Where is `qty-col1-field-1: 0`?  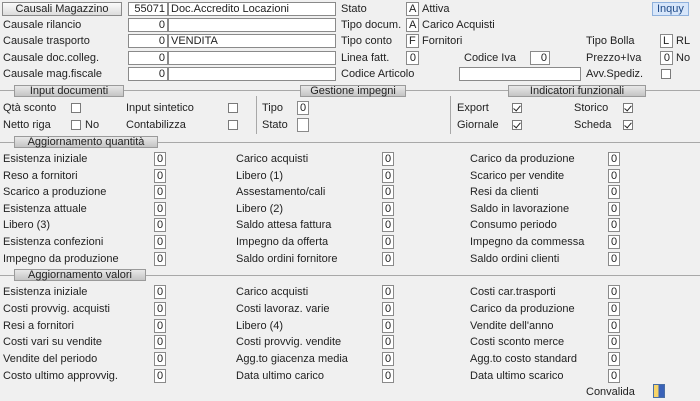 qty-col1-field-1: 0 is located at coordinates (160, 175).